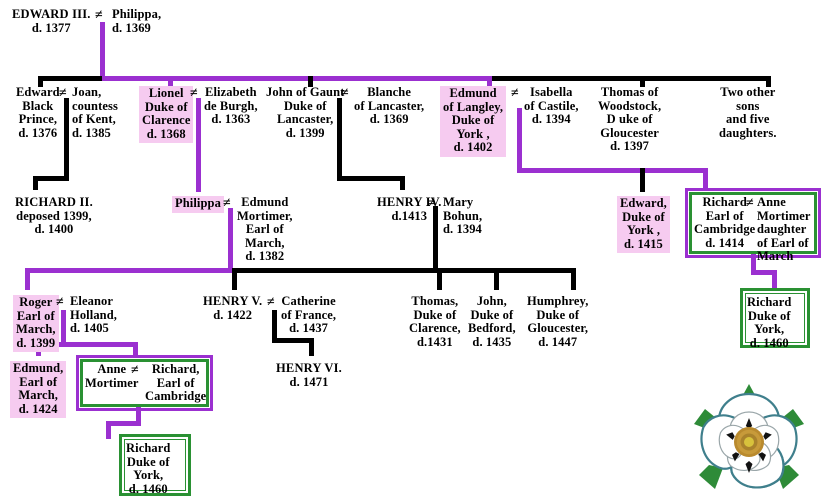  What do you see at coordinates (308, 301) in the screenshot?
I see `person-line: Catherine` at bounding box center [308, 301].